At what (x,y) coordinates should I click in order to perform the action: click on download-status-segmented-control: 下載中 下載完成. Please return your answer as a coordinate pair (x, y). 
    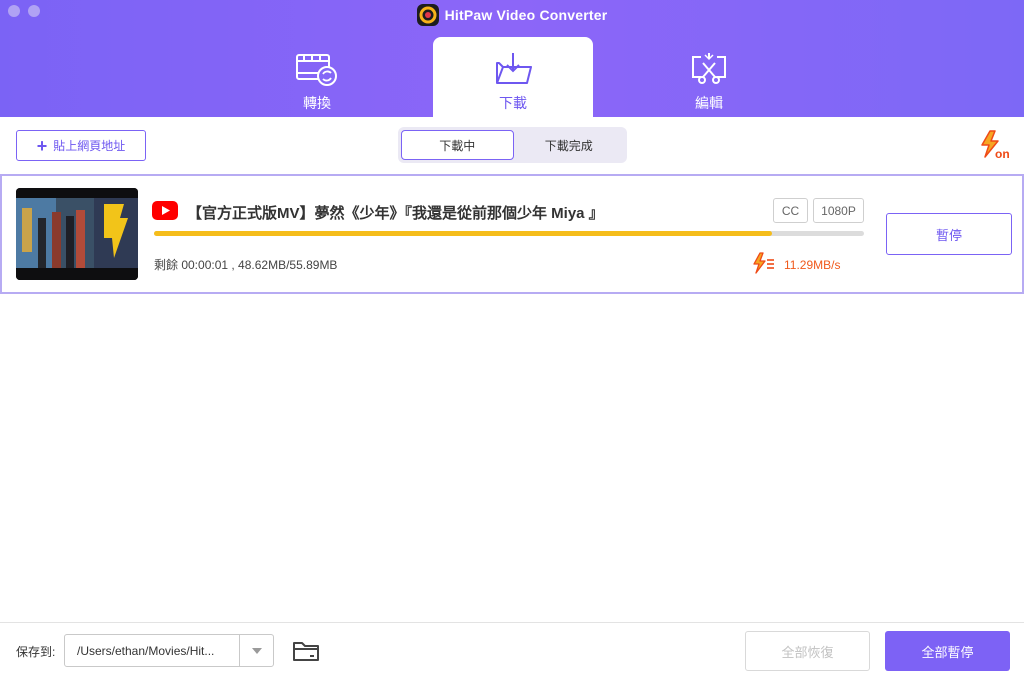
    Looking at the image, I should click on (512, 145).